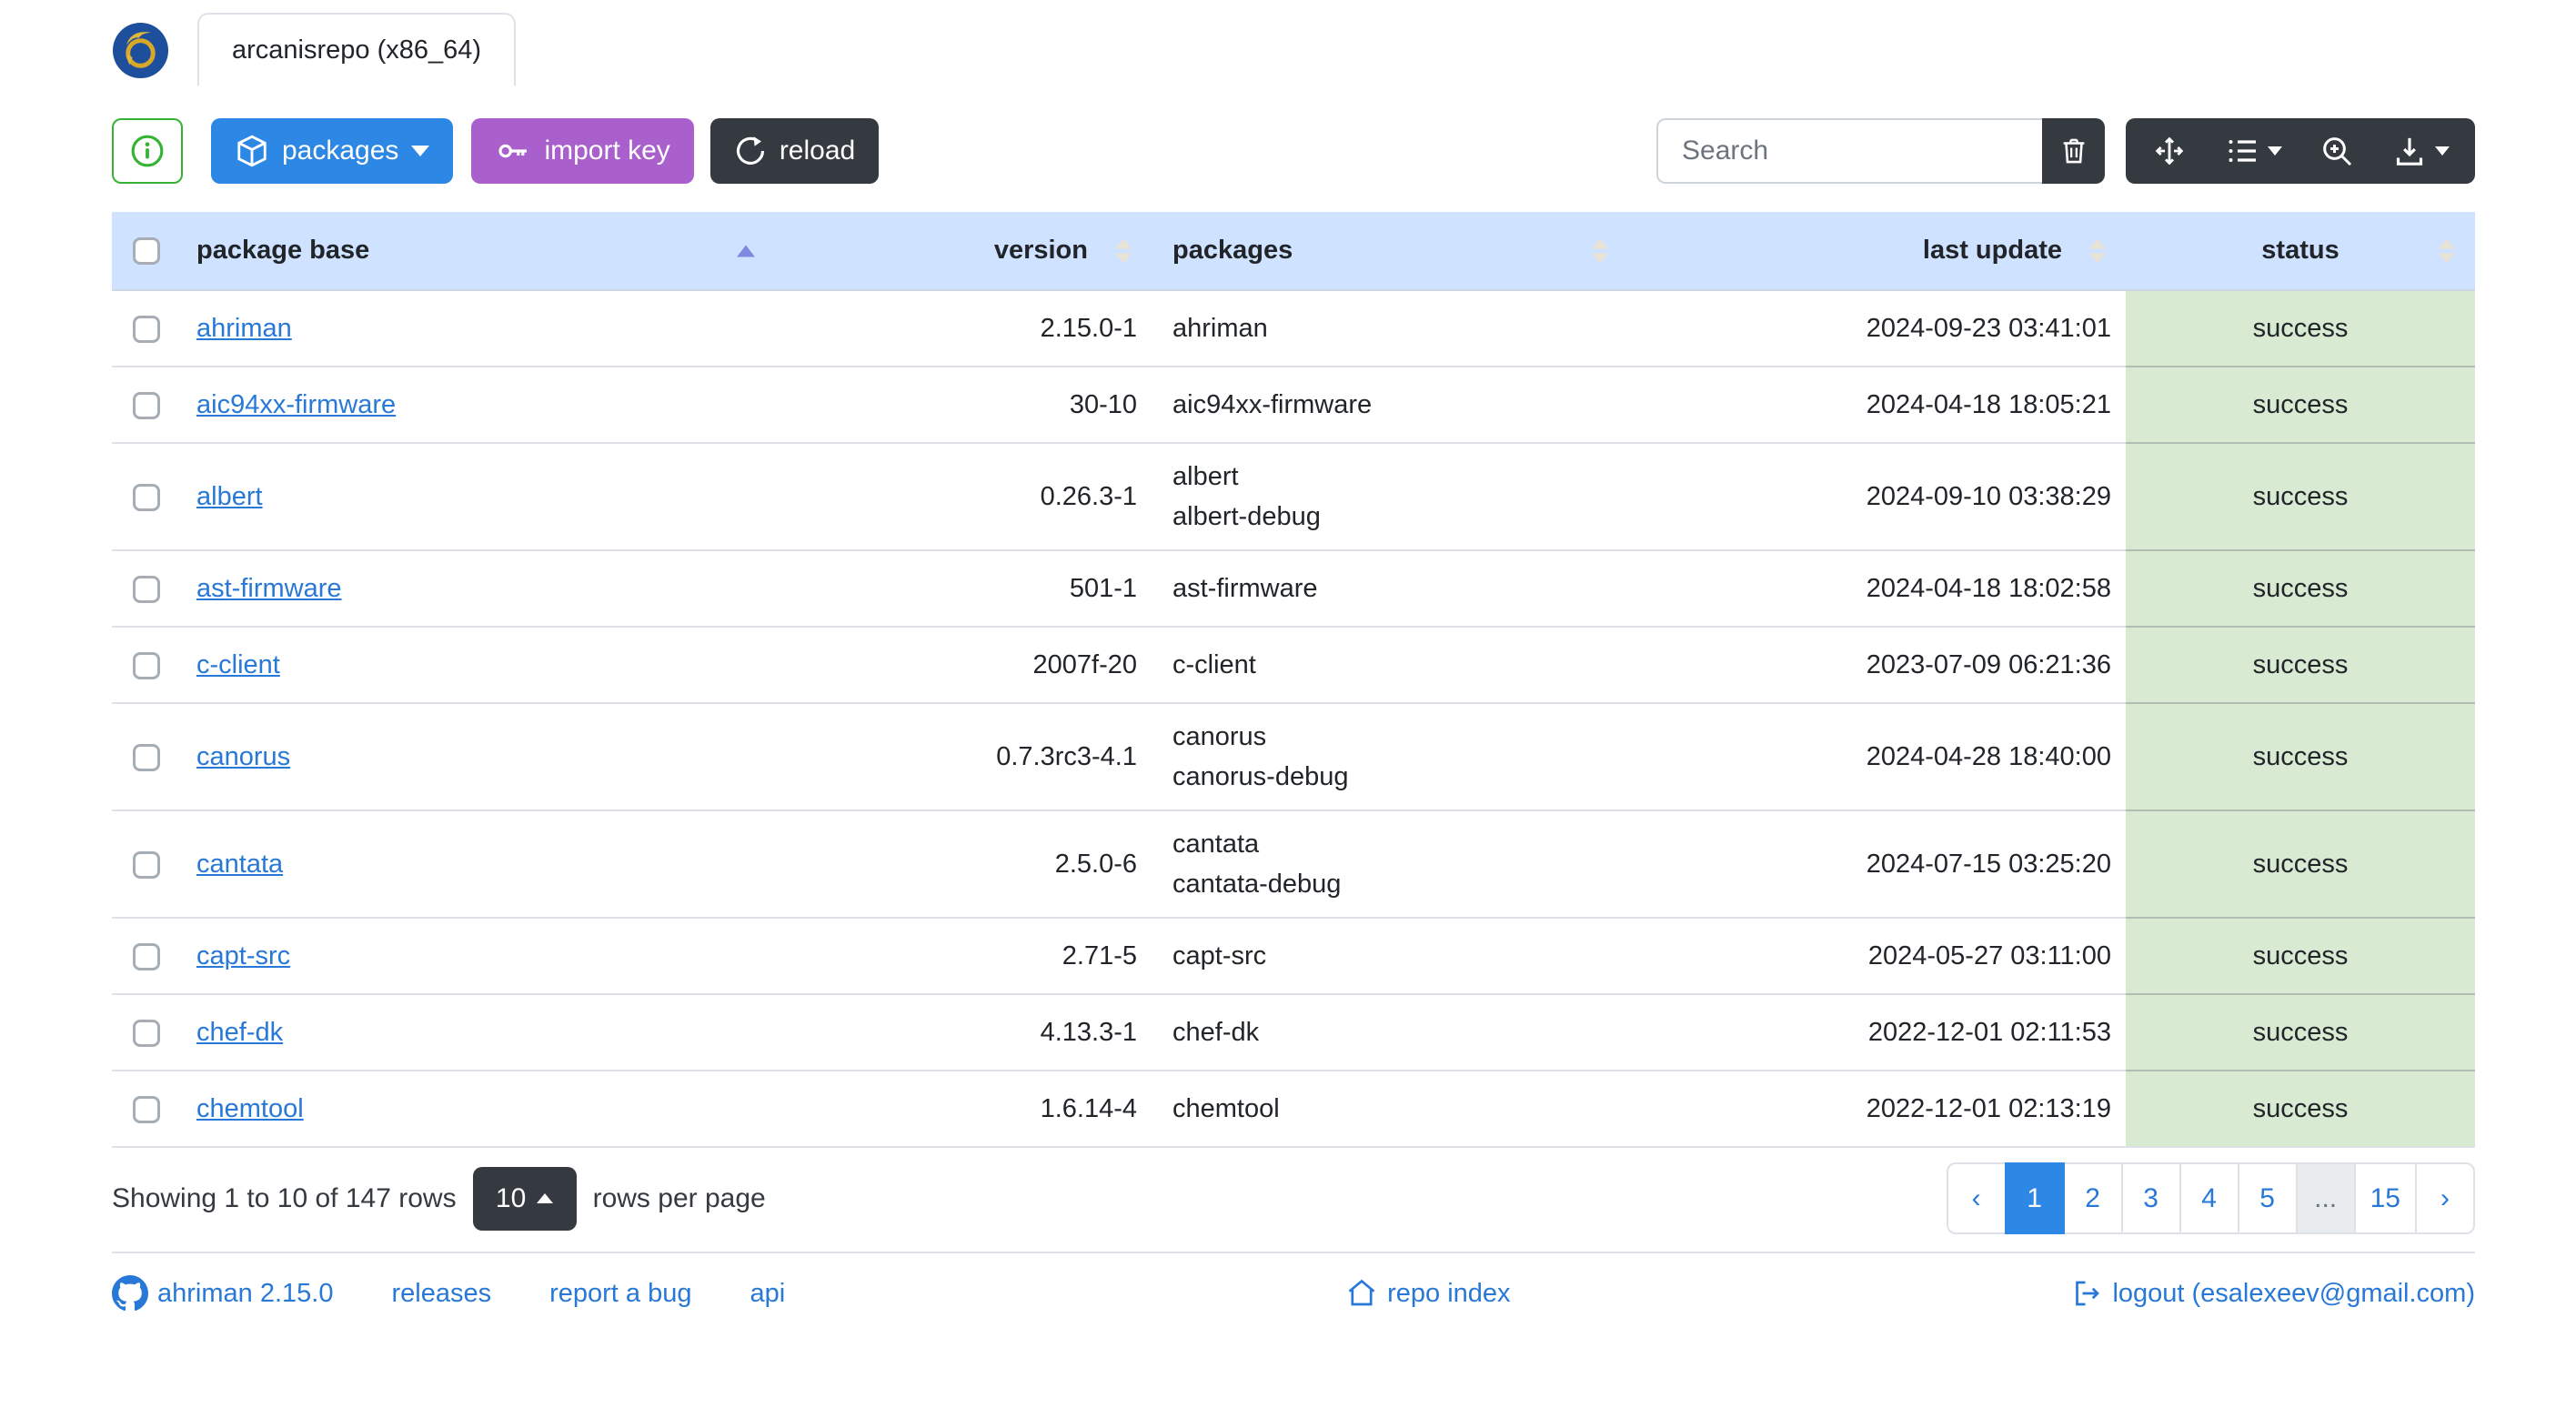 Image resolution: width=2576 pixels, height=1428 pixels. I want to click on package-base-link: aic94xx-firmware, so click(296, 404).